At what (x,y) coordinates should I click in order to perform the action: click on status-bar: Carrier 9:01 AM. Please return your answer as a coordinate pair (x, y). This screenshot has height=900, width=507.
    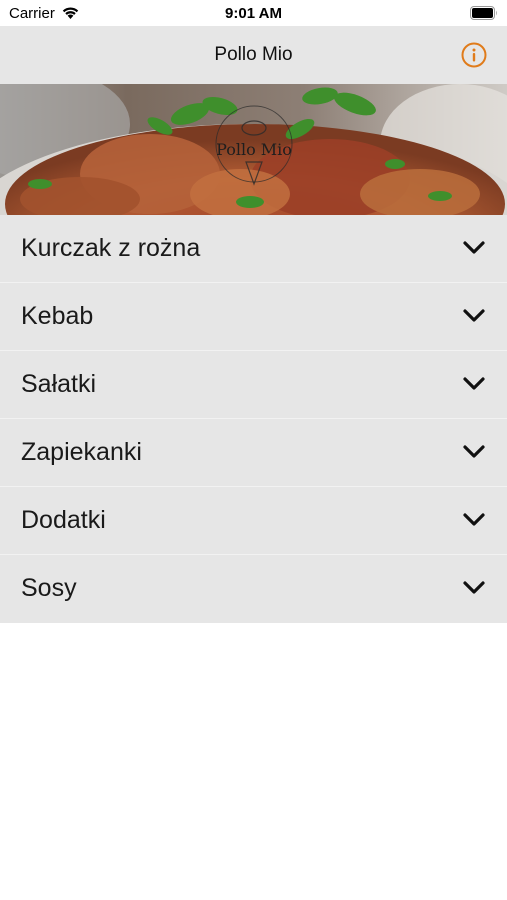
    Looking at the image, I should click on (253, 13).